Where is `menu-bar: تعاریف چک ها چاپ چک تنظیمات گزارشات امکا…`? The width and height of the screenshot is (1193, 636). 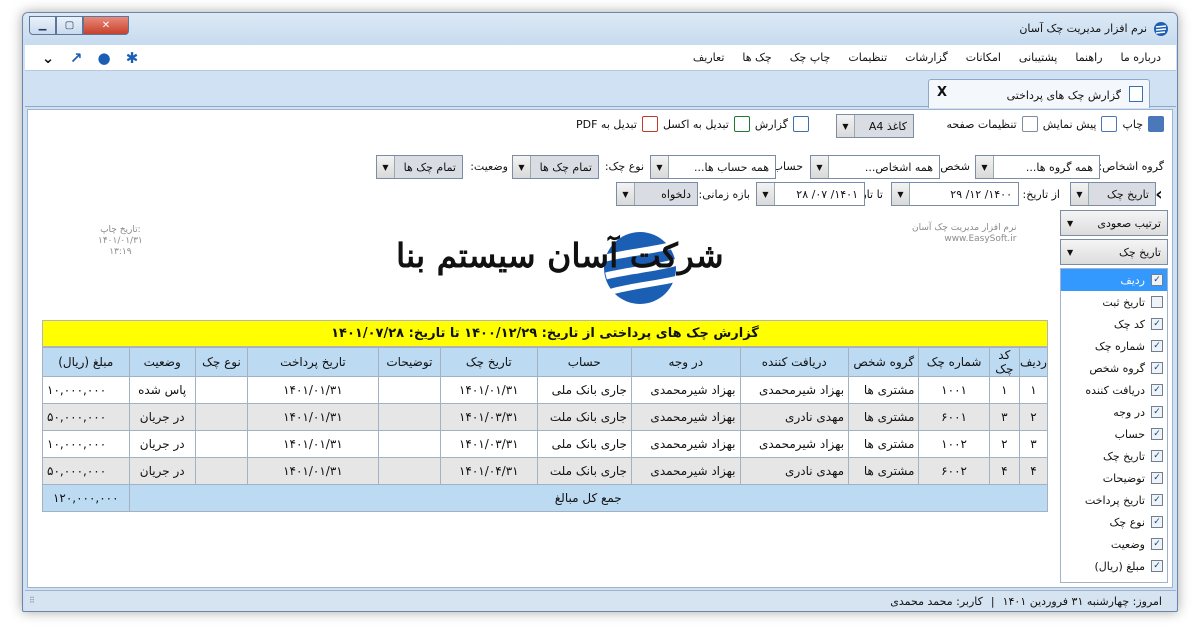
menu-bar: تعاریف چک ها چاپ چک تنظیمات گزارشات امکا… is located at coordinates (600, 58).